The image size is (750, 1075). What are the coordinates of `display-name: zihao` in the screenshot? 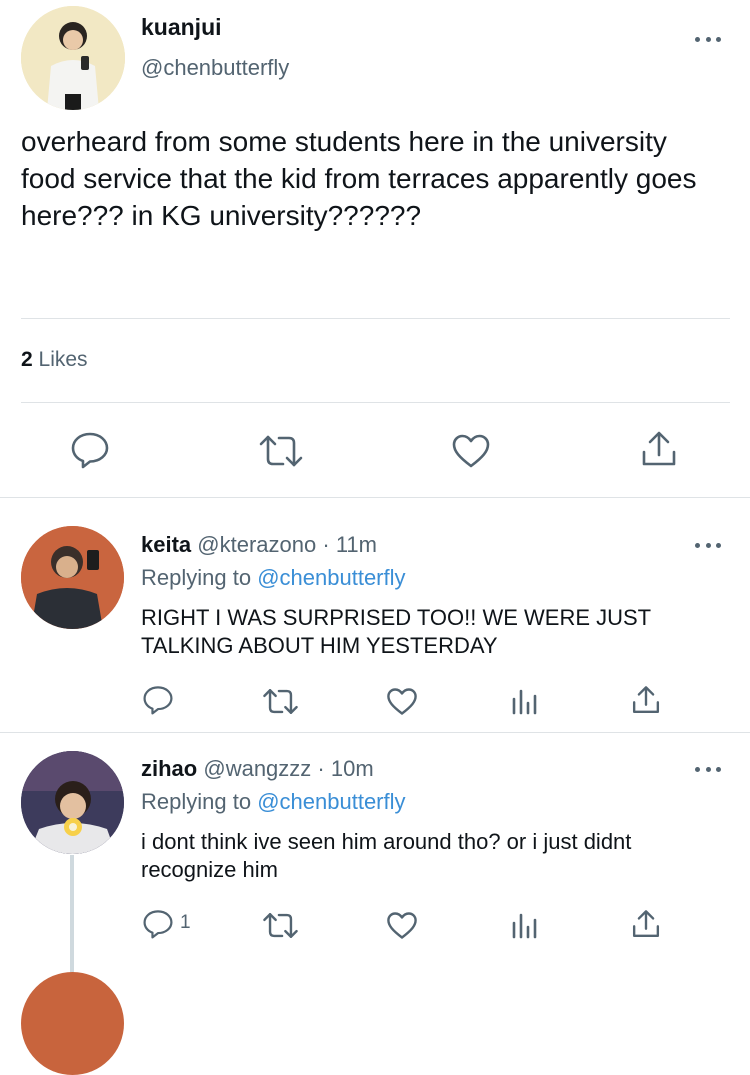 It's located at (169, 768).